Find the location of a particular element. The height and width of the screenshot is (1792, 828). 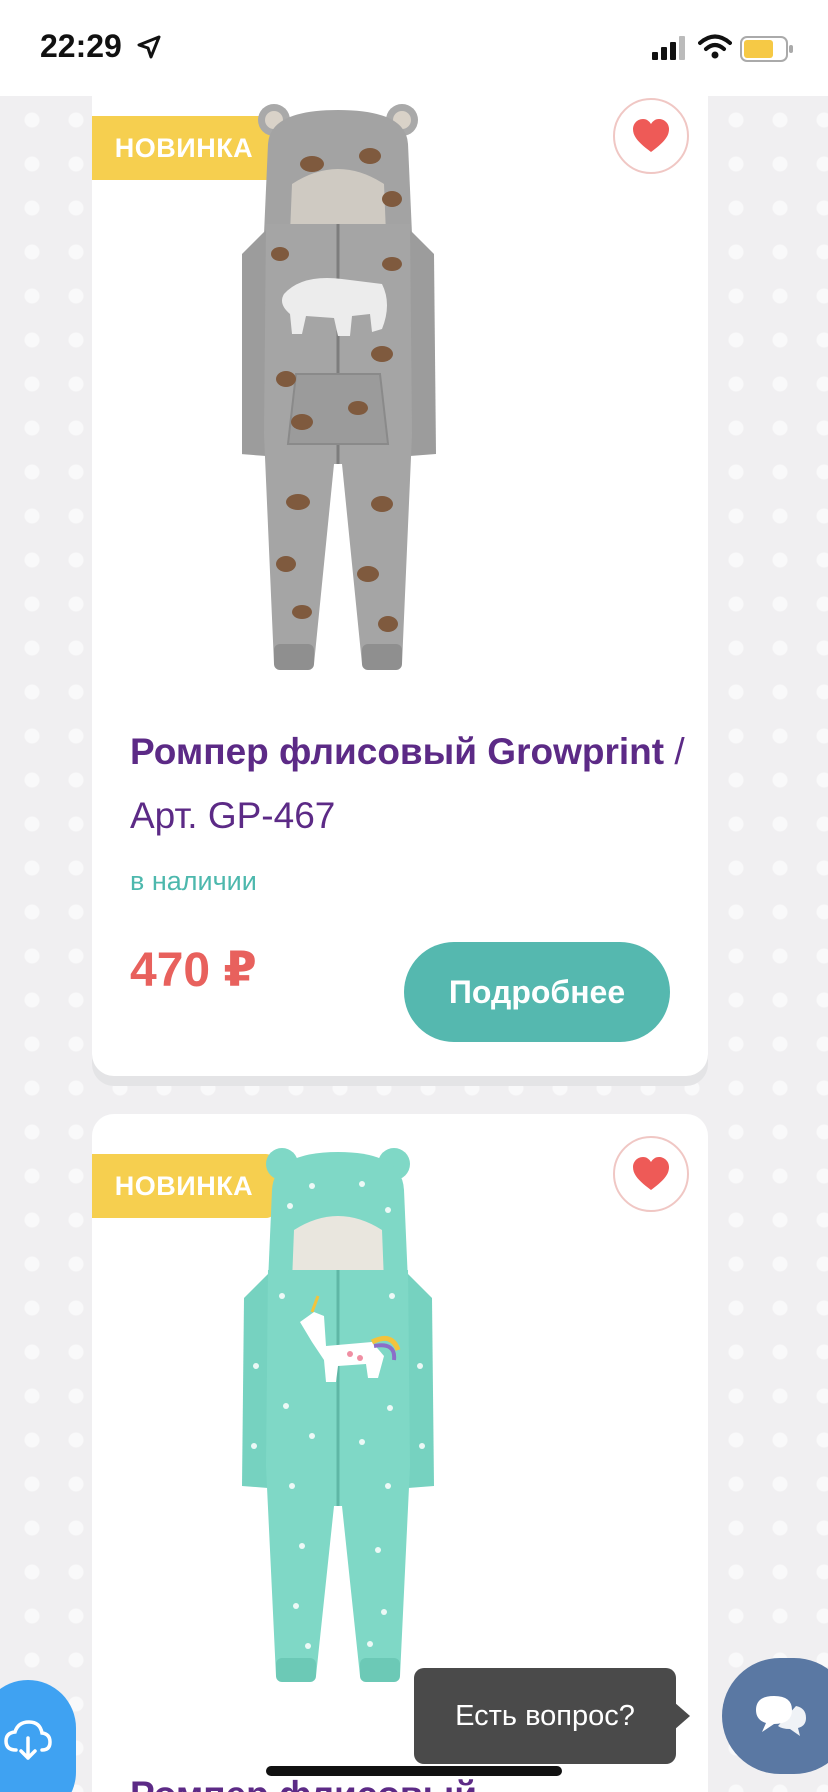

status-time: 22:29 is located at coordinates (81, 46).